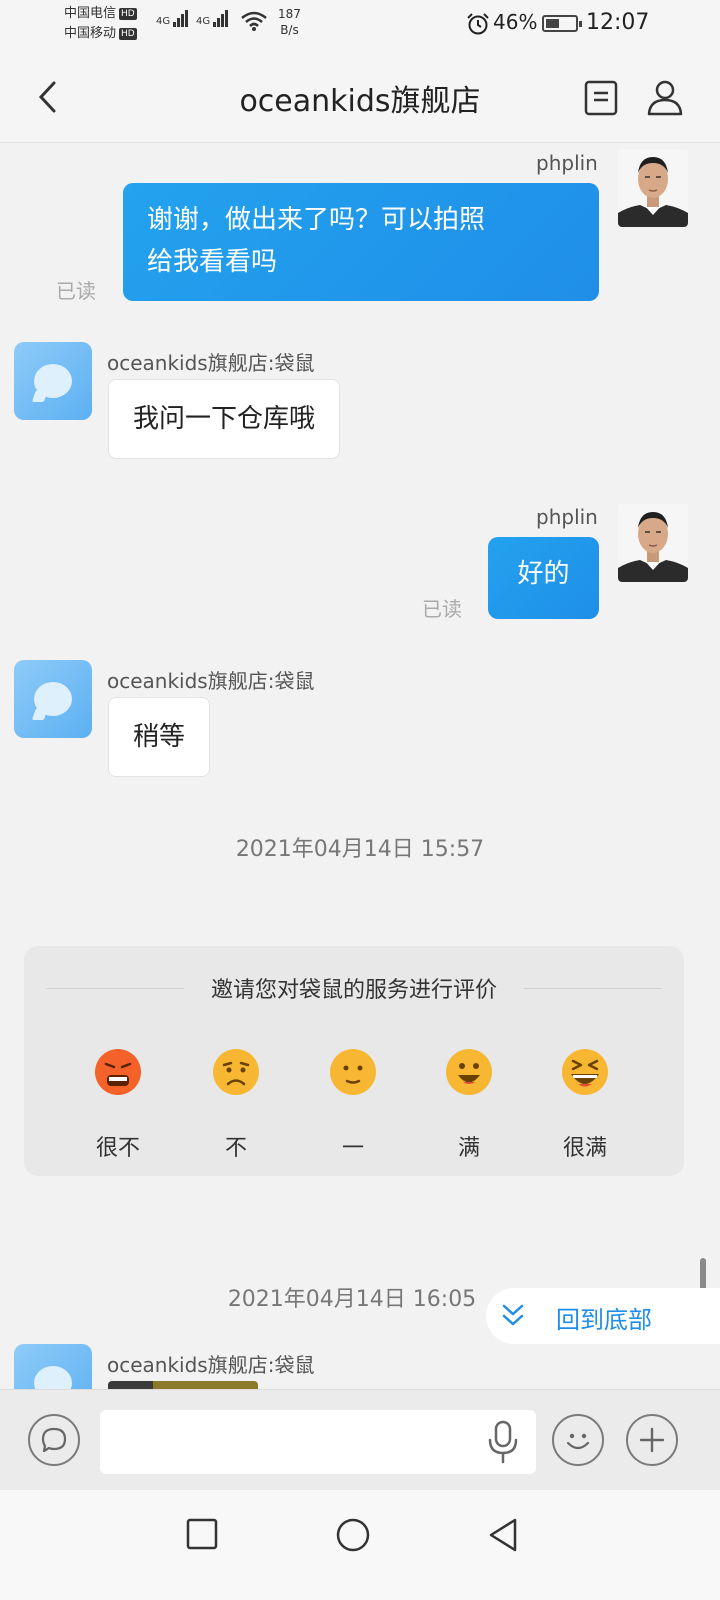  Describe the element at coordinates (478, 24) in the screenshot. I see `alarm-icon` at that location.